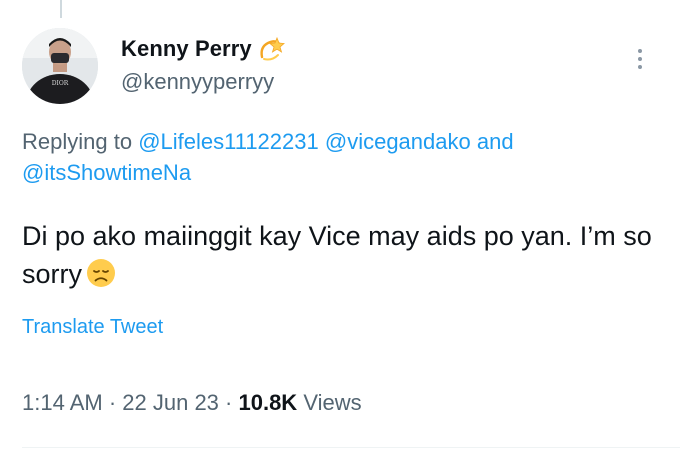 The width and height of the screenshot is (680, 464). Describe the element at coordinates (92, 327) in the screenshot. I see `translate-tweet-link: Translate Tweet` at that location.